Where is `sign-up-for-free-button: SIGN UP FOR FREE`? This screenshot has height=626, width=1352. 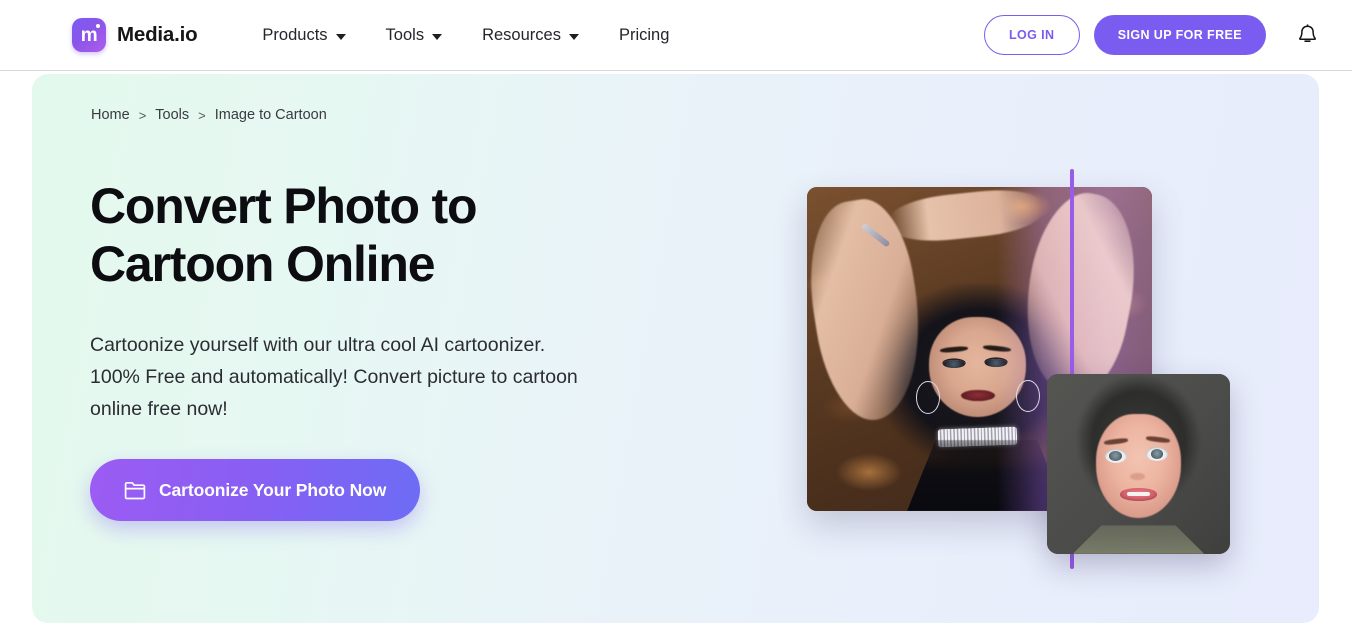
sign-up-for-free-button: SIGN UP FOR FREE is located at coordinates (1179, 35).